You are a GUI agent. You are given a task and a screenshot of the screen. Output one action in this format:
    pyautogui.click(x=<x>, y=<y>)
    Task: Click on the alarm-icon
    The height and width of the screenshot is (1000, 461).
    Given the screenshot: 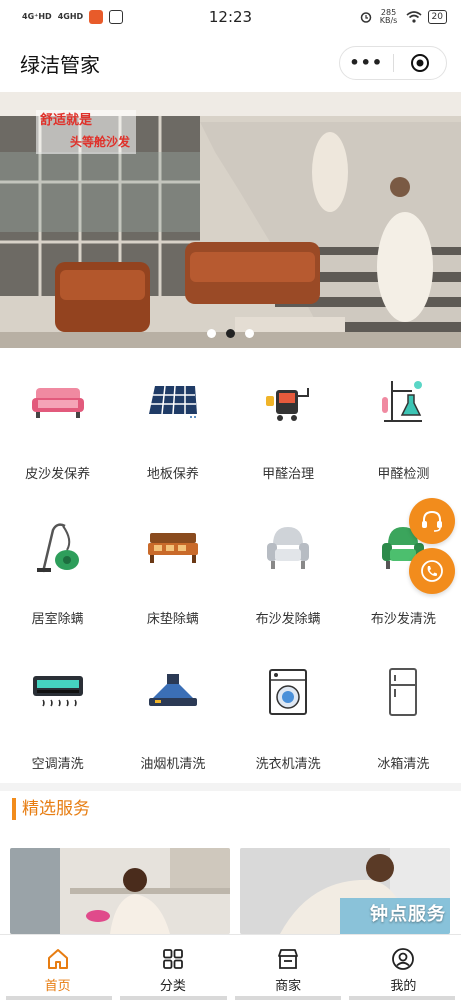 What is the action you would take?
    pyautogui.click(x=365, y=17)
    